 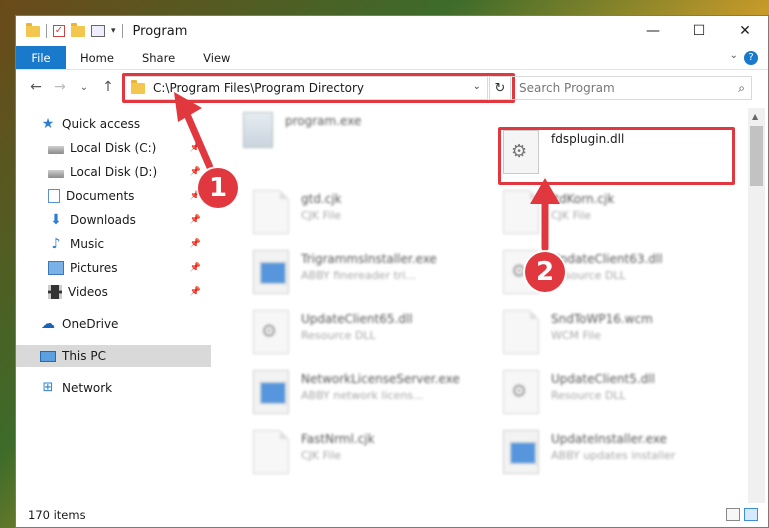 What do you see at coordinates (321, 199) in the screenshot?
I see `file-name: gtd.cjk` at bounding box center [321, 199].